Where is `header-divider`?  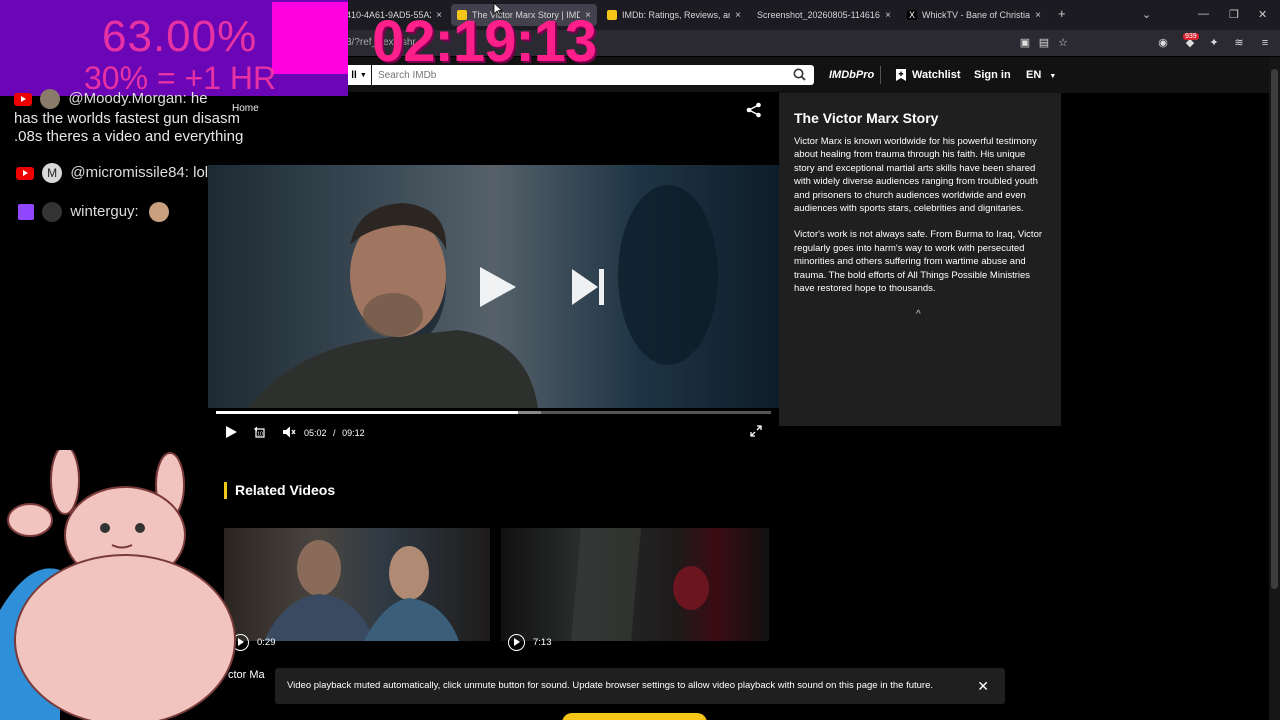 header-divider is located at coordinates (880, 75).